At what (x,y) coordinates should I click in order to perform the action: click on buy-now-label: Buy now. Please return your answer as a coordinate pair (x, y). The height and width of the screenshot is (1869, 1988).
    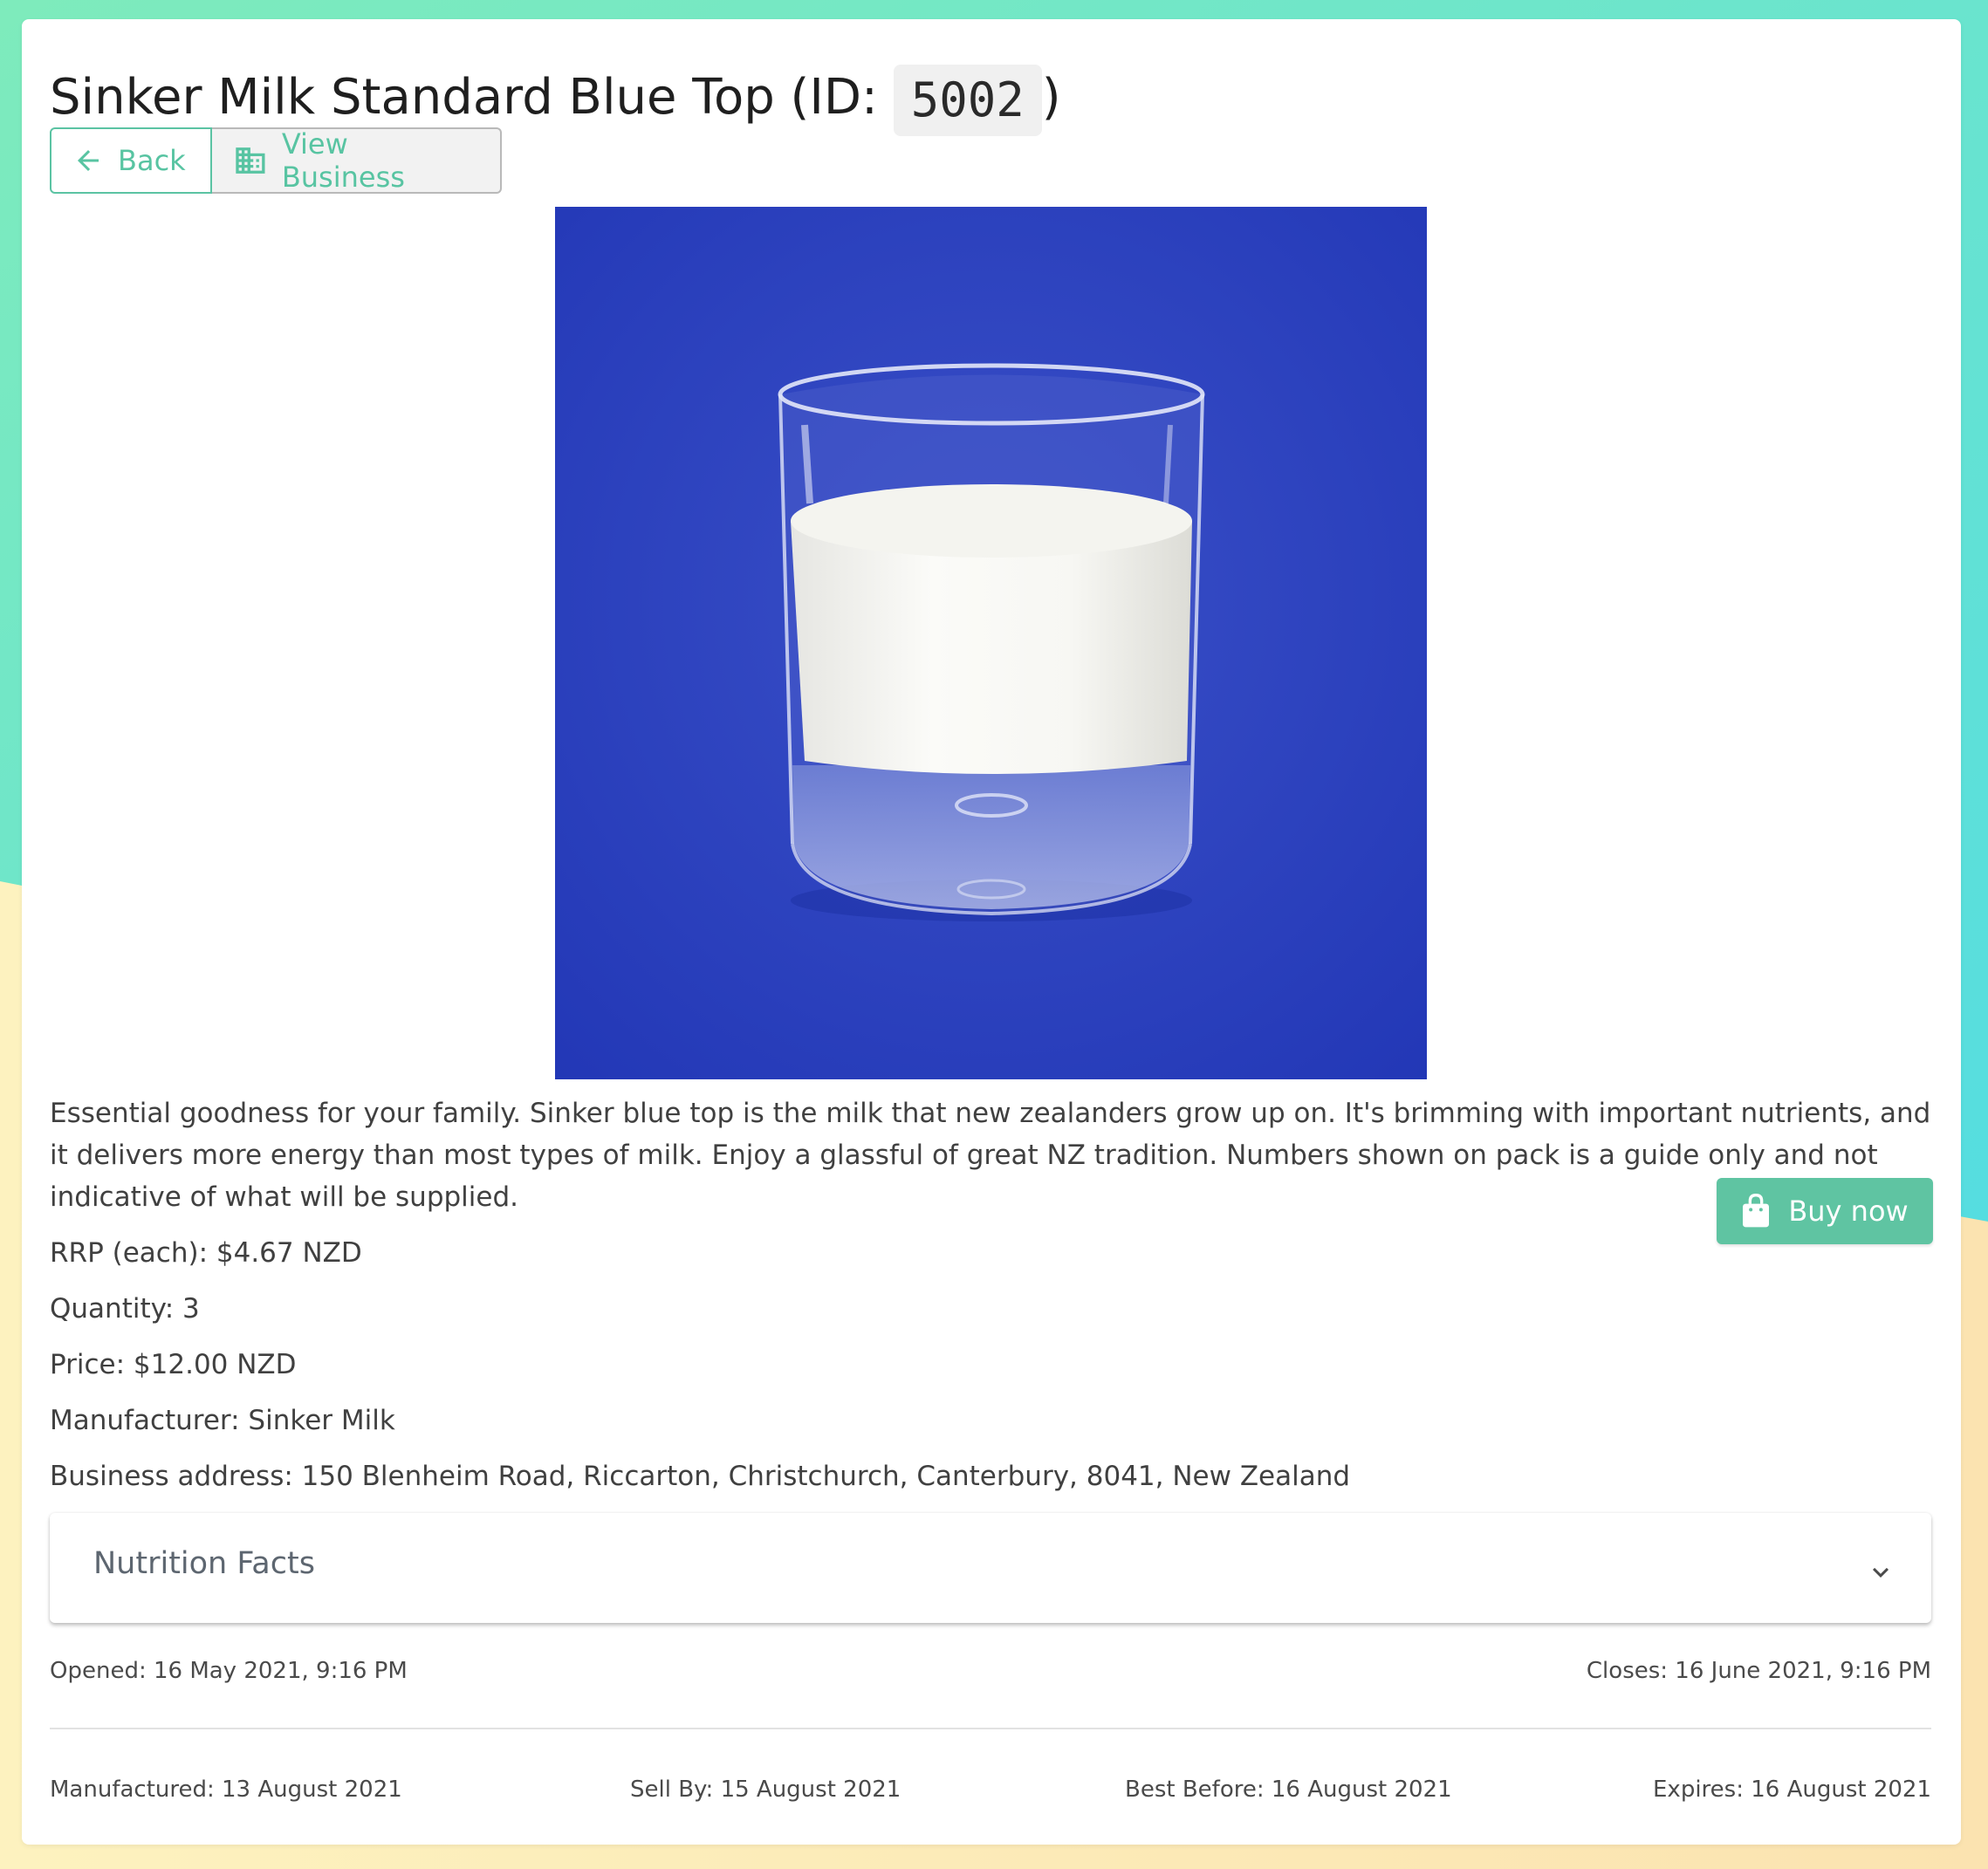
    Looking at the image, I should click on (1848, 1211).